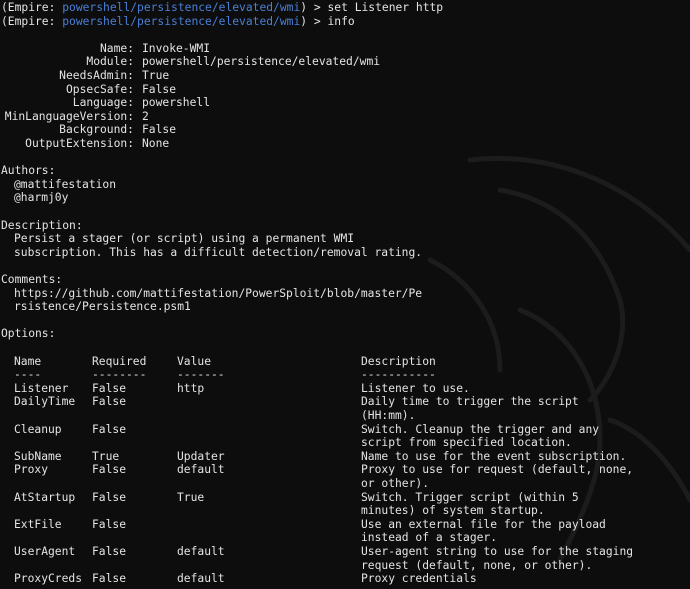 Image resolution: width=690 pixels, height=589 pixels. What do you see at coordinates (398, 361) in the screenshot?
I see `options-header-cell: Description` at bounding box center [398, 361].